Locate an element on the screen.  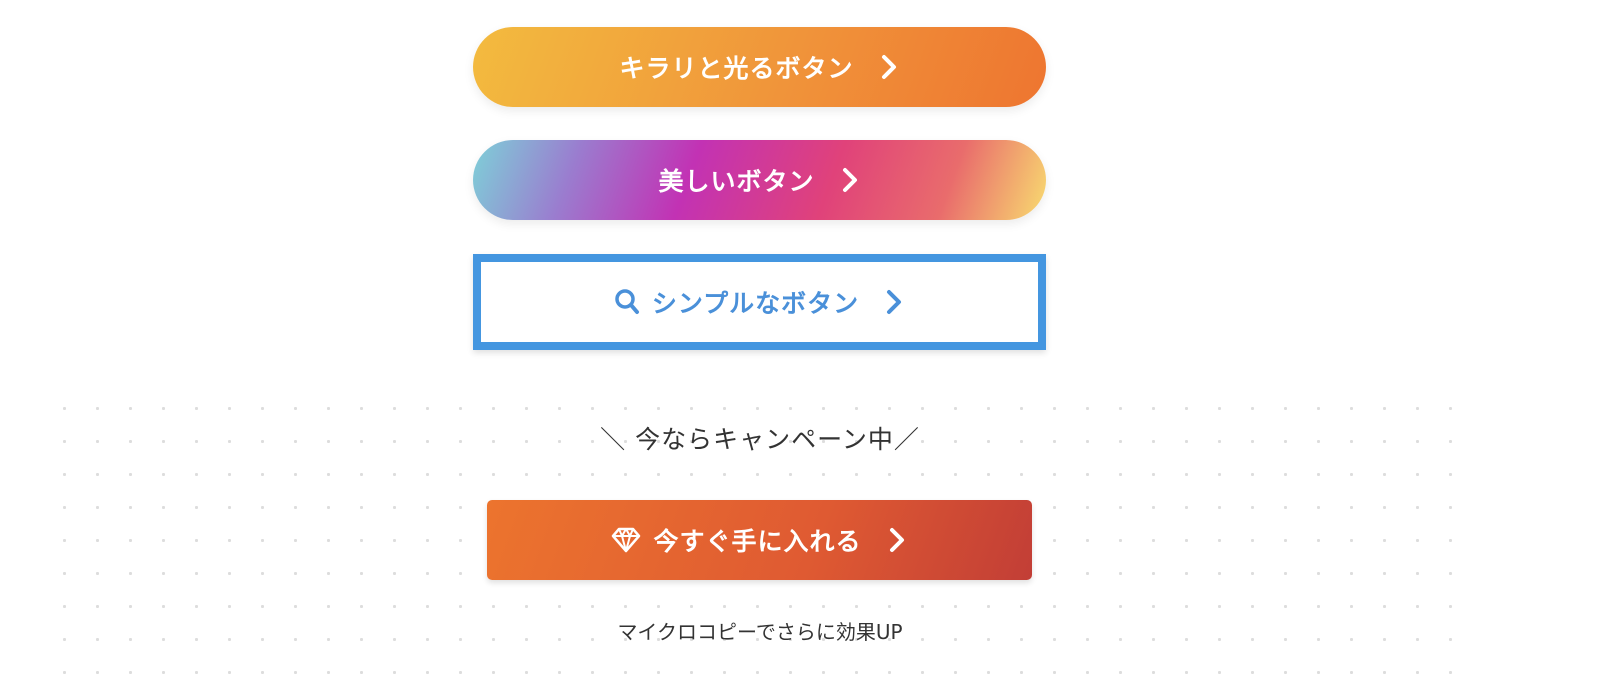
kirari-button: キラリと光るボタン is located at coordinates (759, 67).